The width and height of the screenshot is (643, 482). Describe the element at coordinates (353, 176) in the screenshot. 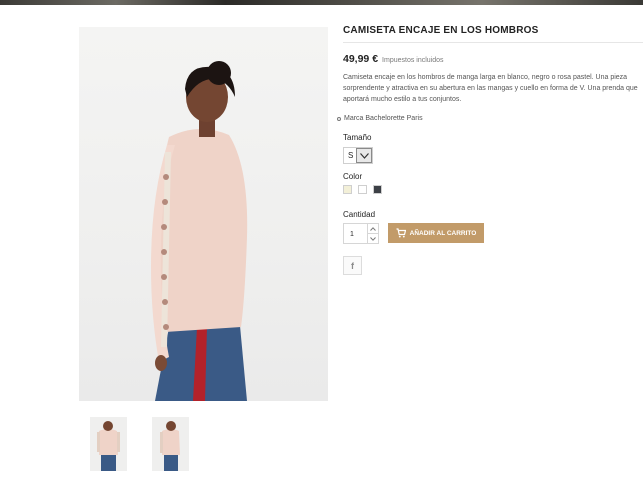

I see `color-label: Color` at that location.